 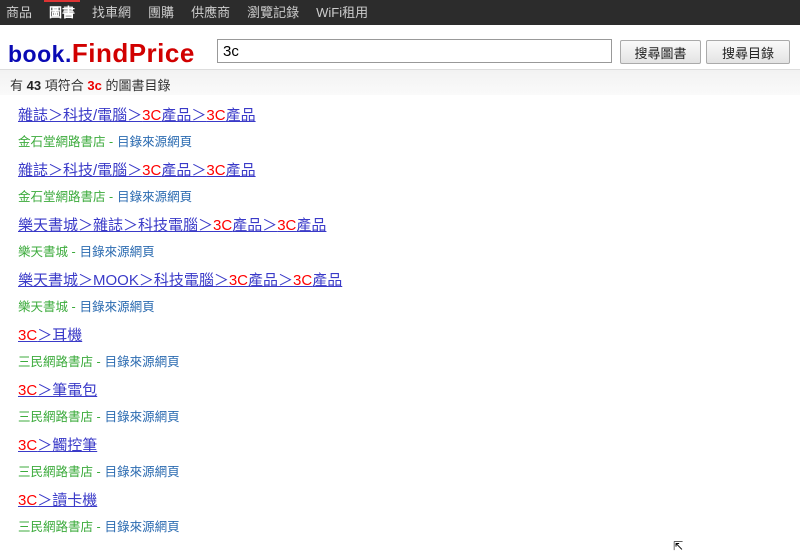 I want to click on title-segment: ＞讀卡機, so click(x=67, y=500).